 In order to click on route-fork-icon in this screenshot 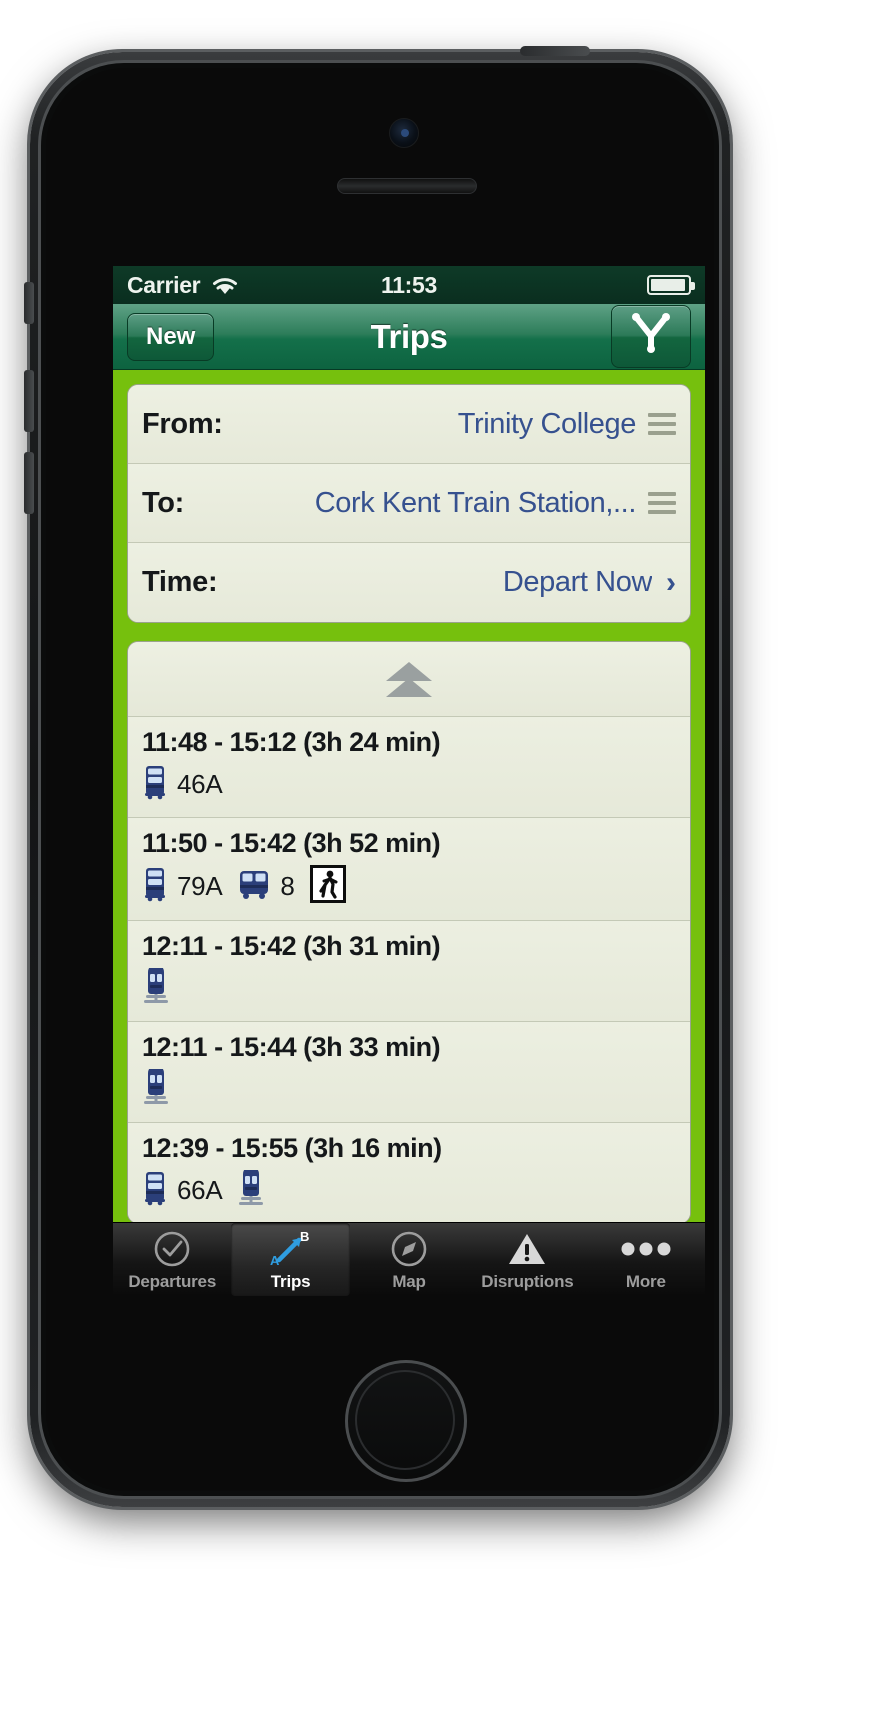, I will do `click(651, 336)`.